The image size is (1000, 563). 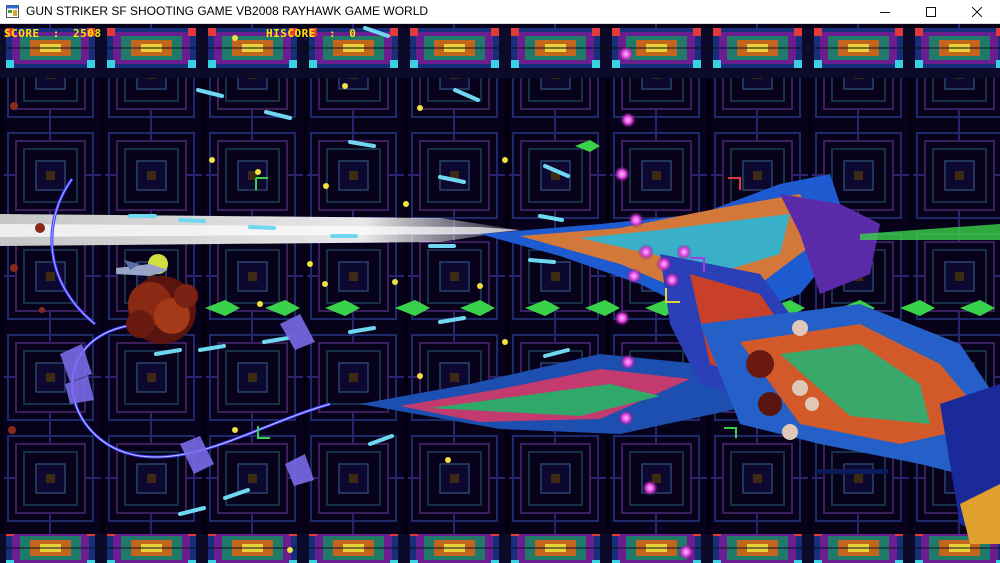 I want to click on close-button, so click(x=977, y=12).